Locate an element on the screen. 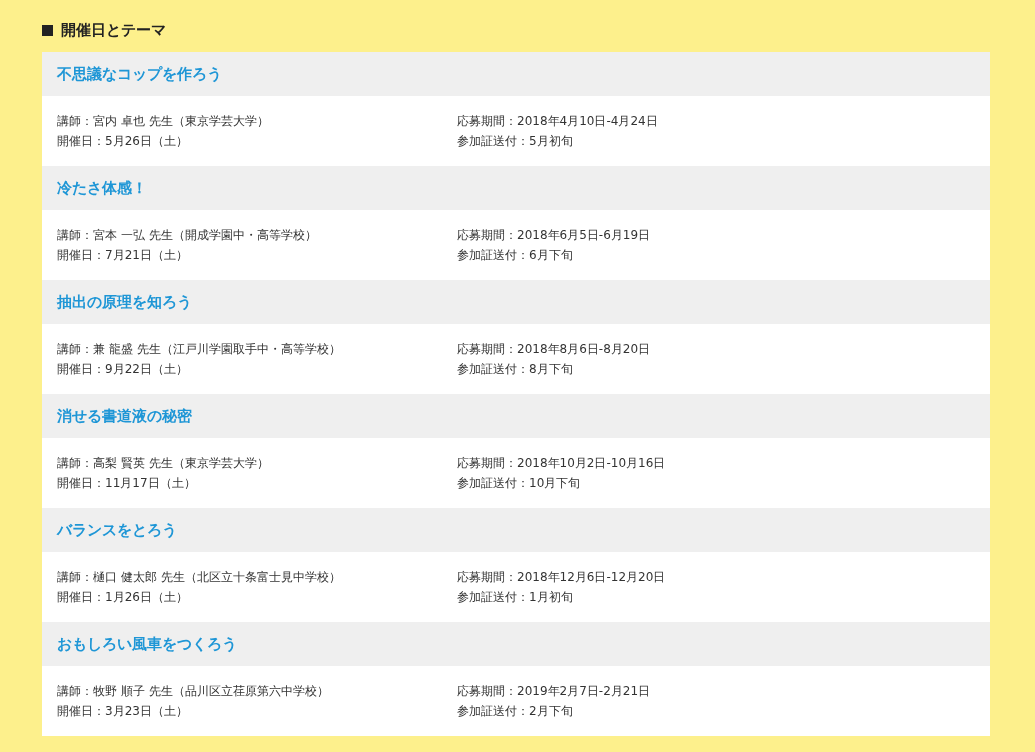 Image resolution: width=1035 pixels, height=752 pixels. application-period-text: 応募期間：2018年8月6日-8月20日 is located at coordinates (554, 349).